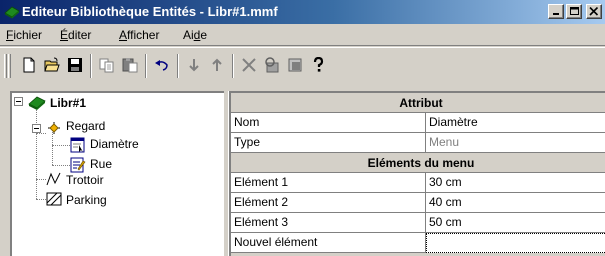 The image size is (605, 256). What do you see at coordinates (37, 104) in the screenshot?
I see `library-icon` at bounding box center [37, 104].